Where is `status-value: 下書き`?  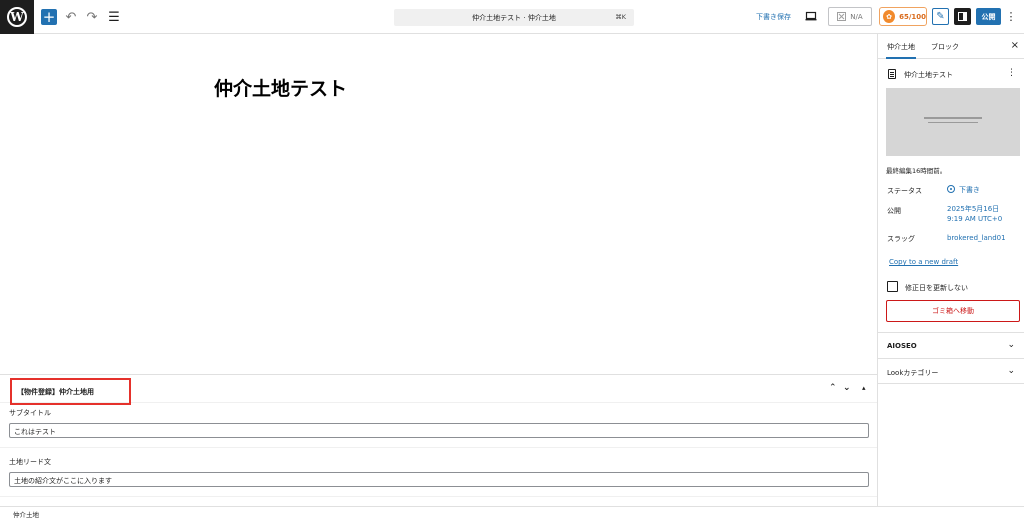 status-value: 下書き is located at coordinates (963, 190).